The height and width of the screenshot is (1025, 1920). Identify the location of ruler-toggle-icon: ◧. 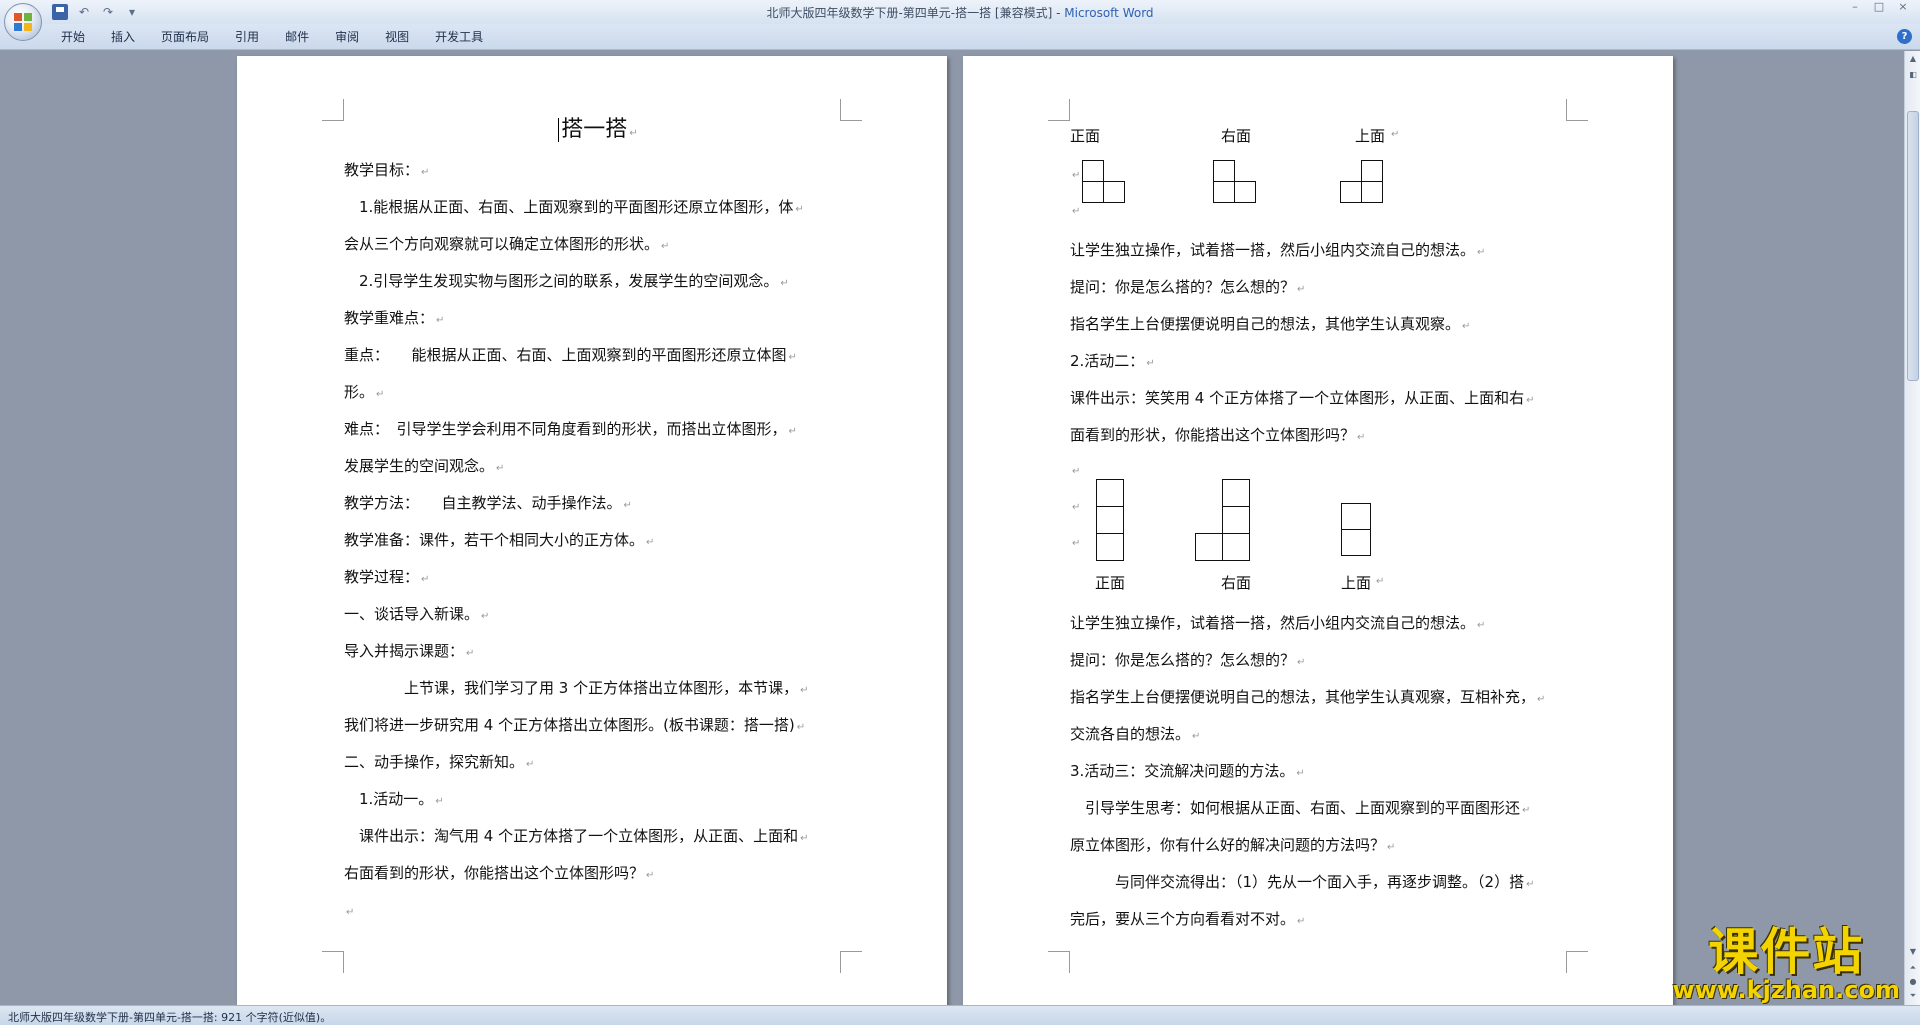
(1913, 75).